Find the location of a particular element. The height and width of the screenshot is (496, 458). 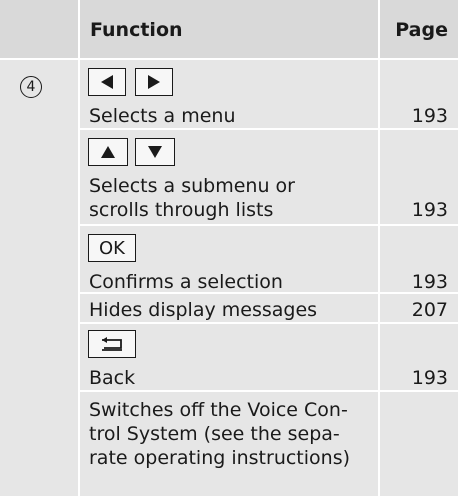

up-arrow-key is located at coordinates (108, 152).